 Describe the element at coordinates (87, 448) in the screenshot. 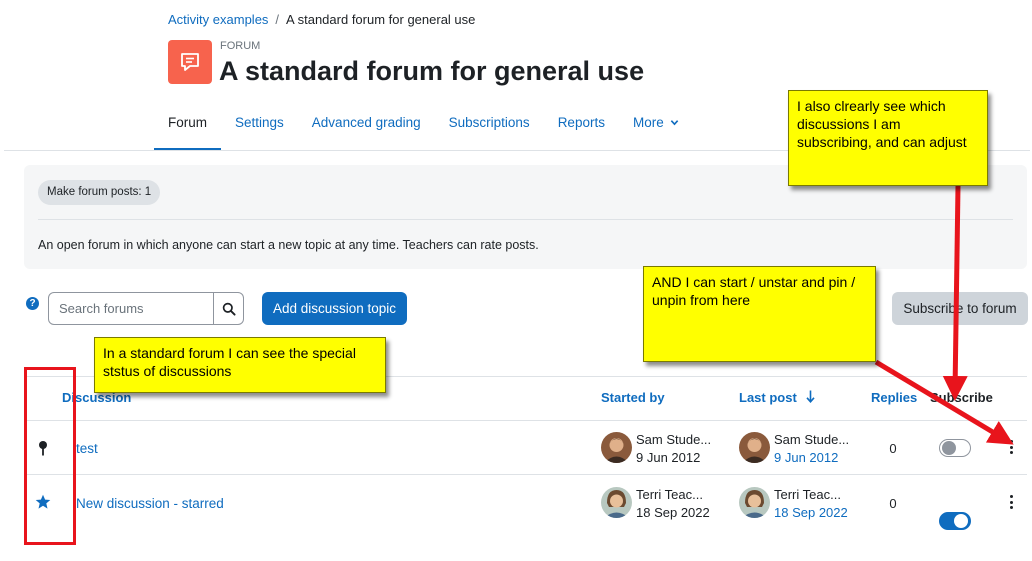

I see `discussion-title-link: test` at that location.